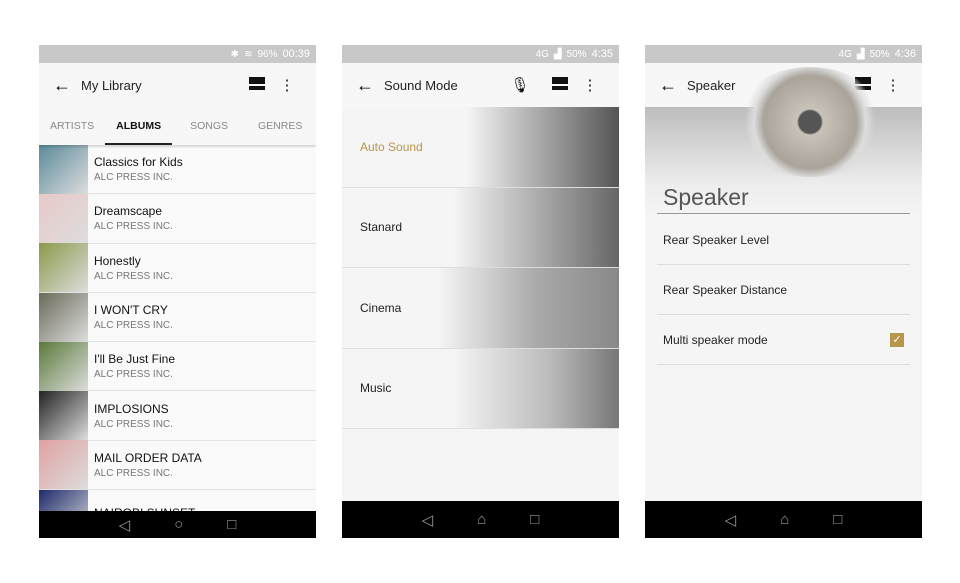 This screenshot has height=583, width=960. What do you see at coordinates (810, 122) in the screenshot?
I see `speaker-icon` at bounding box center [810, 122].